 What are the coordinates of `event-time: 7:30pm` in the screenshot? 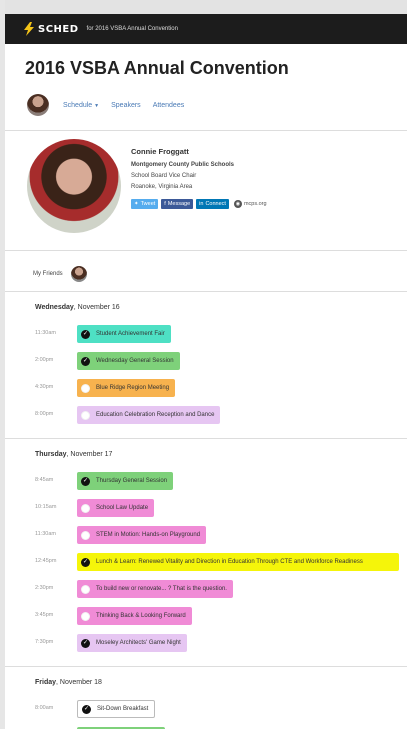 It's located at (44, 642).